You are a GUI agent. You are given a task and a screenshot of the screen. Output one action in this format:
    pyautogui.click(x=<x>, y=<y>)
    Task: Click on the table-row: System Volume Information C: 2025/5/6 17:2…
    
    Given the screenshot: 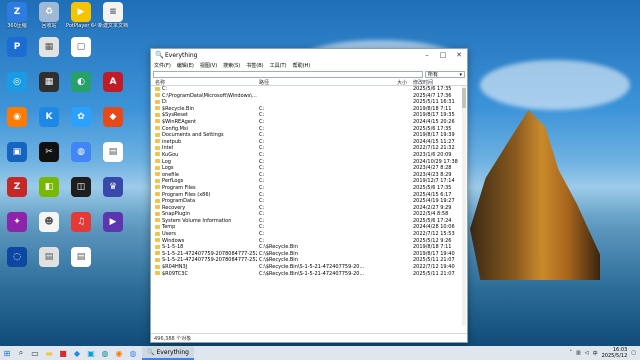 What is the action you would take?
    pyautogui.click(x=309, y=221)
    